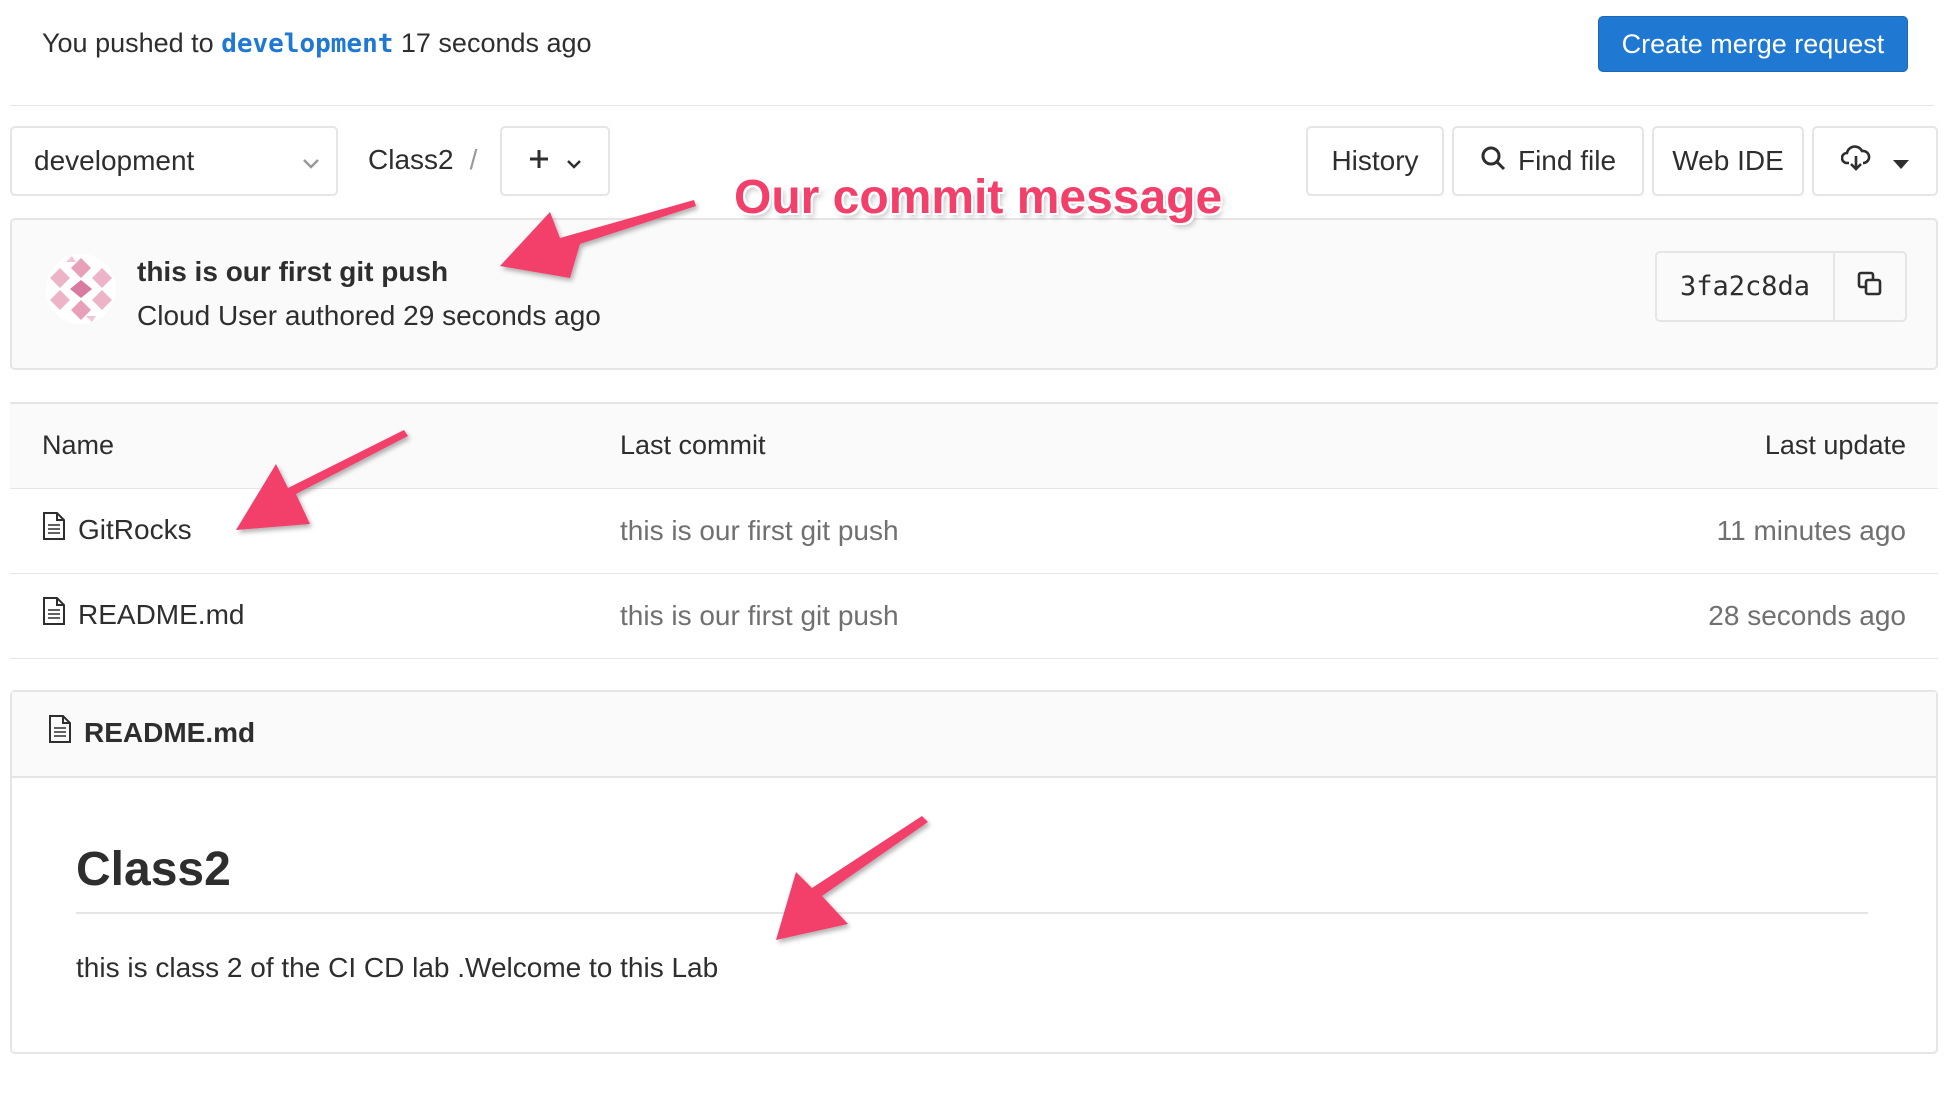 The image size is (1944, 1094). What do you see at coordinates (322, 480) in the screenshot?
I see `arrow-gitrocks-icon` at bounding box center [322, 480].